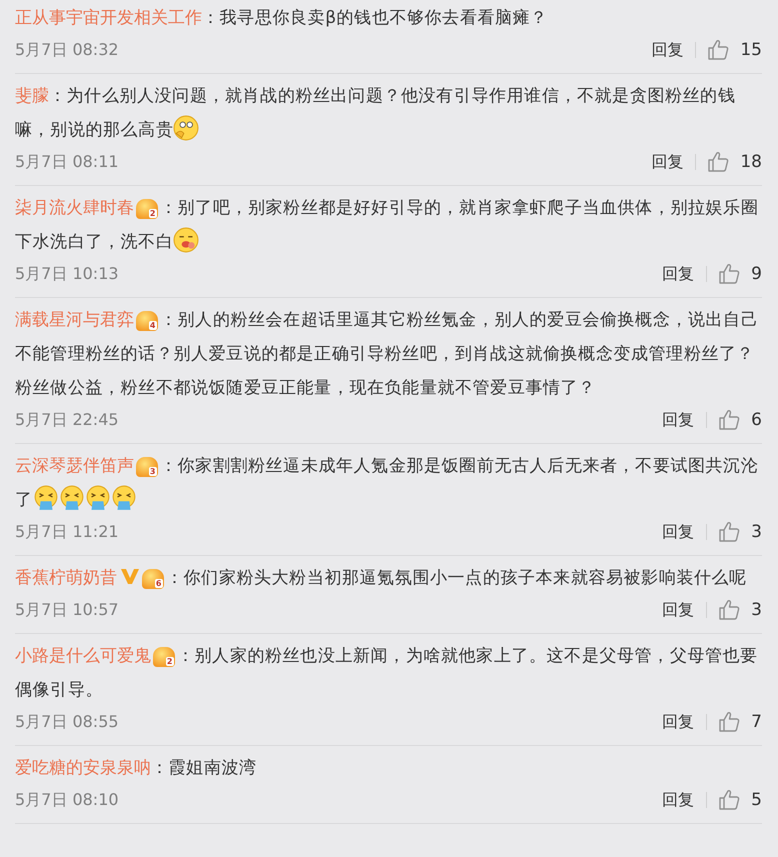  Describe the element at coordinates (136, 768) in the screenshot. I see `comment-text: 爱吃糖的安泉泉呐：霞姐南波湾` at that location.